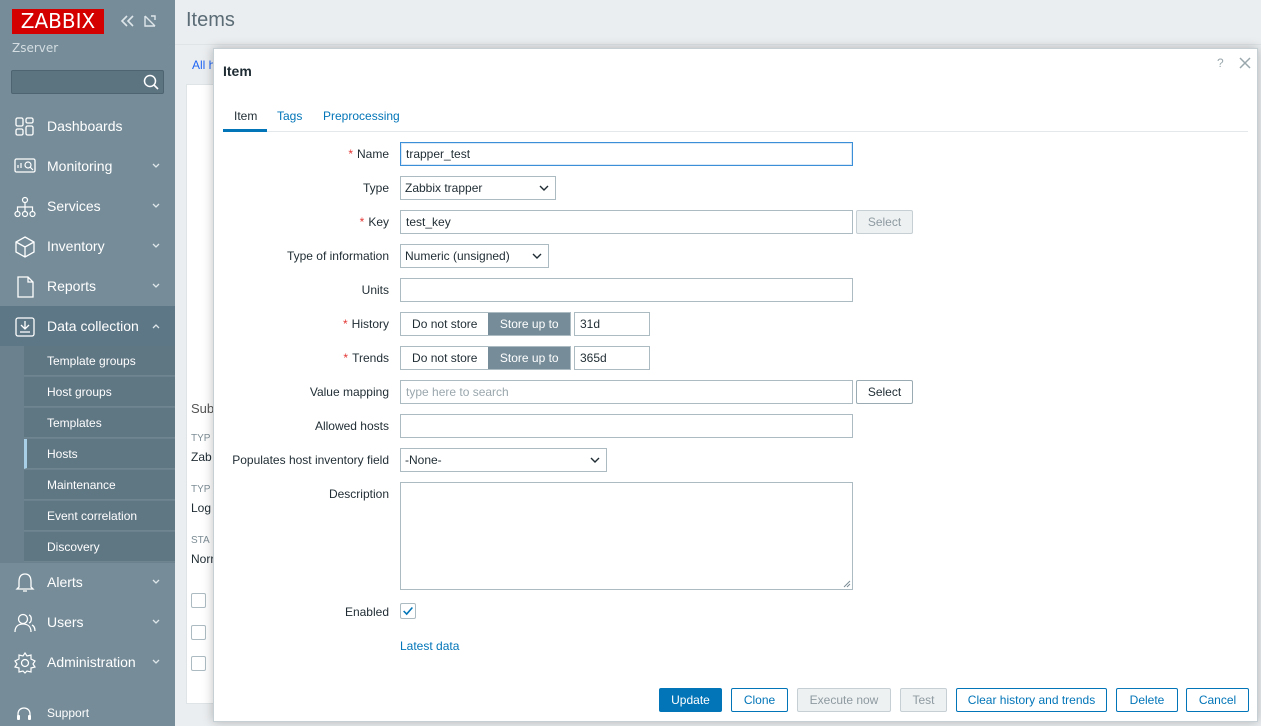 This screenshot has width=1261, height=726. I want to click on type-select: Zabbix trapper, so click(478, 188).